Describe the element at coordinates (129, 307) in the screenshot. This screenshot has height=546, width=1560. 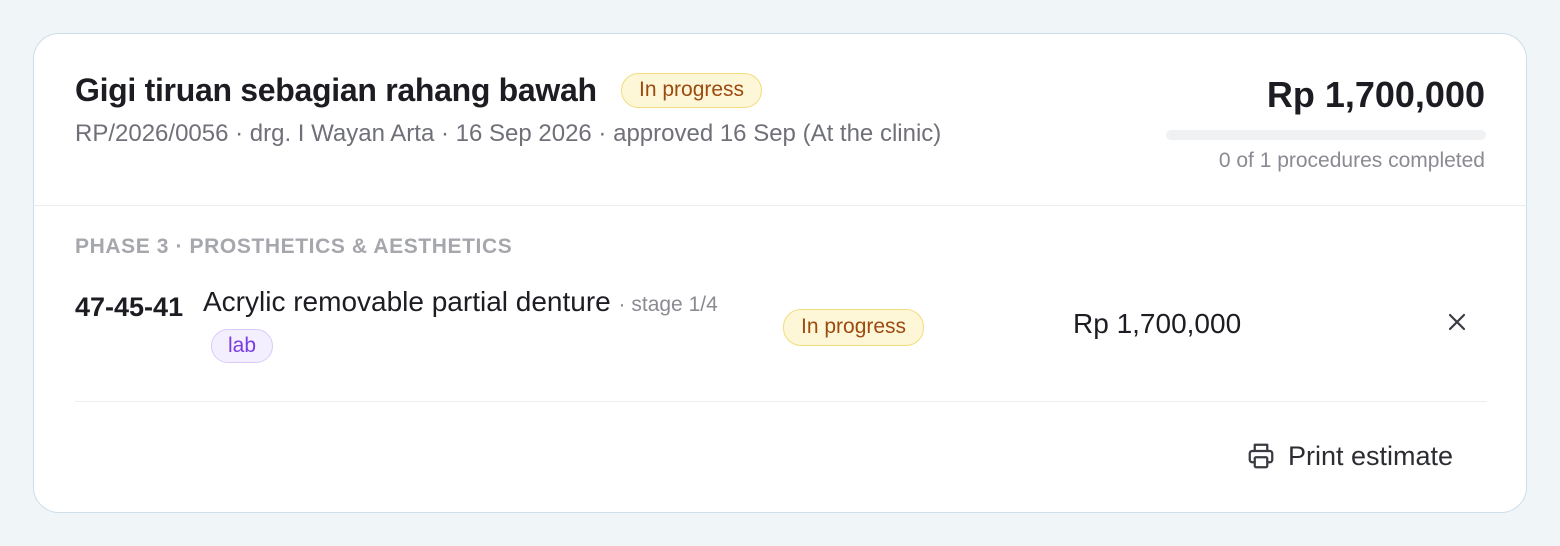
I see `tooth-numbers: 47-45-41` at that location.